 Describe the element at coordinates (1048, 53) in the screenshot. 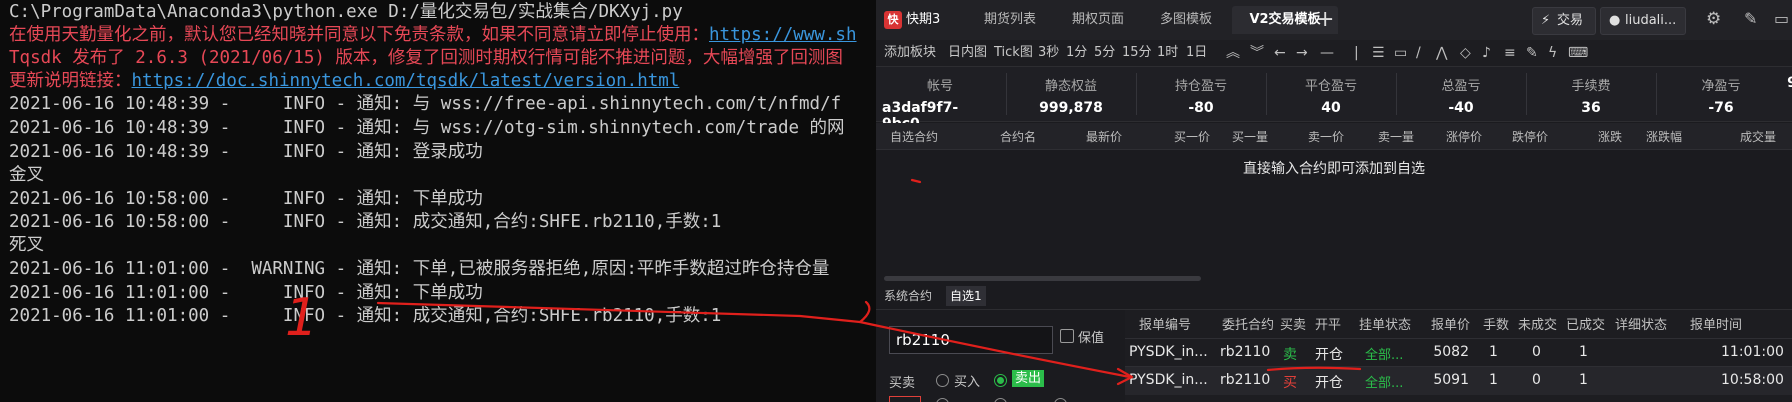

I see `period-3s: 3秒` at that location.